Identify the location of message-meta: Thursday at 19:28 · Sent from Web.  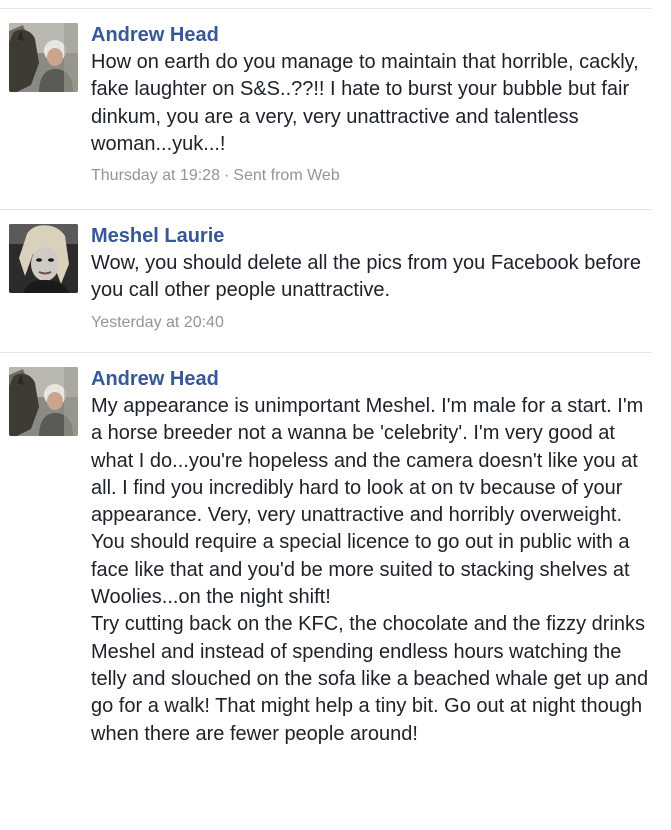
(375, 176).